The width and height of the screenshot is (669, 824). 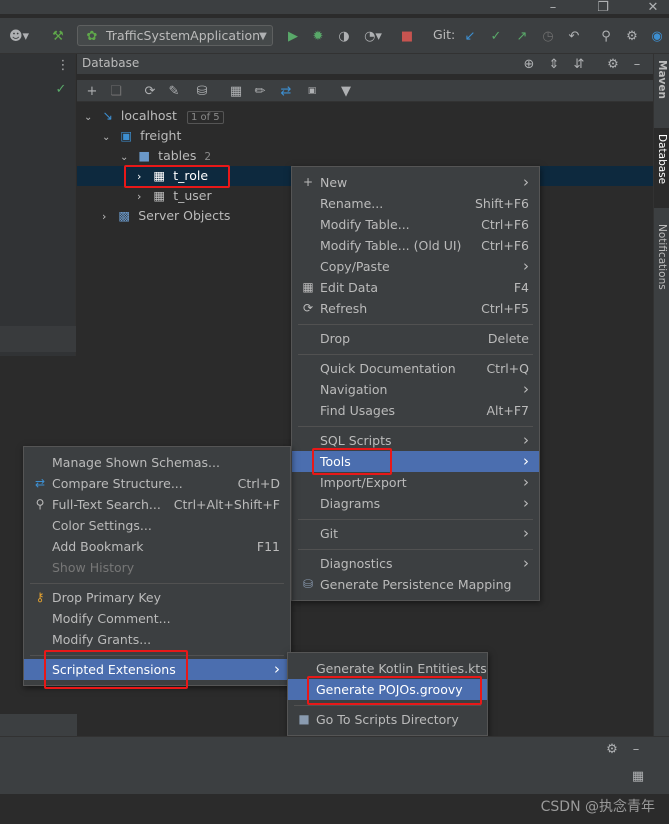 I want to click on table-view-icon: ▦, so click(x=236, y=91).